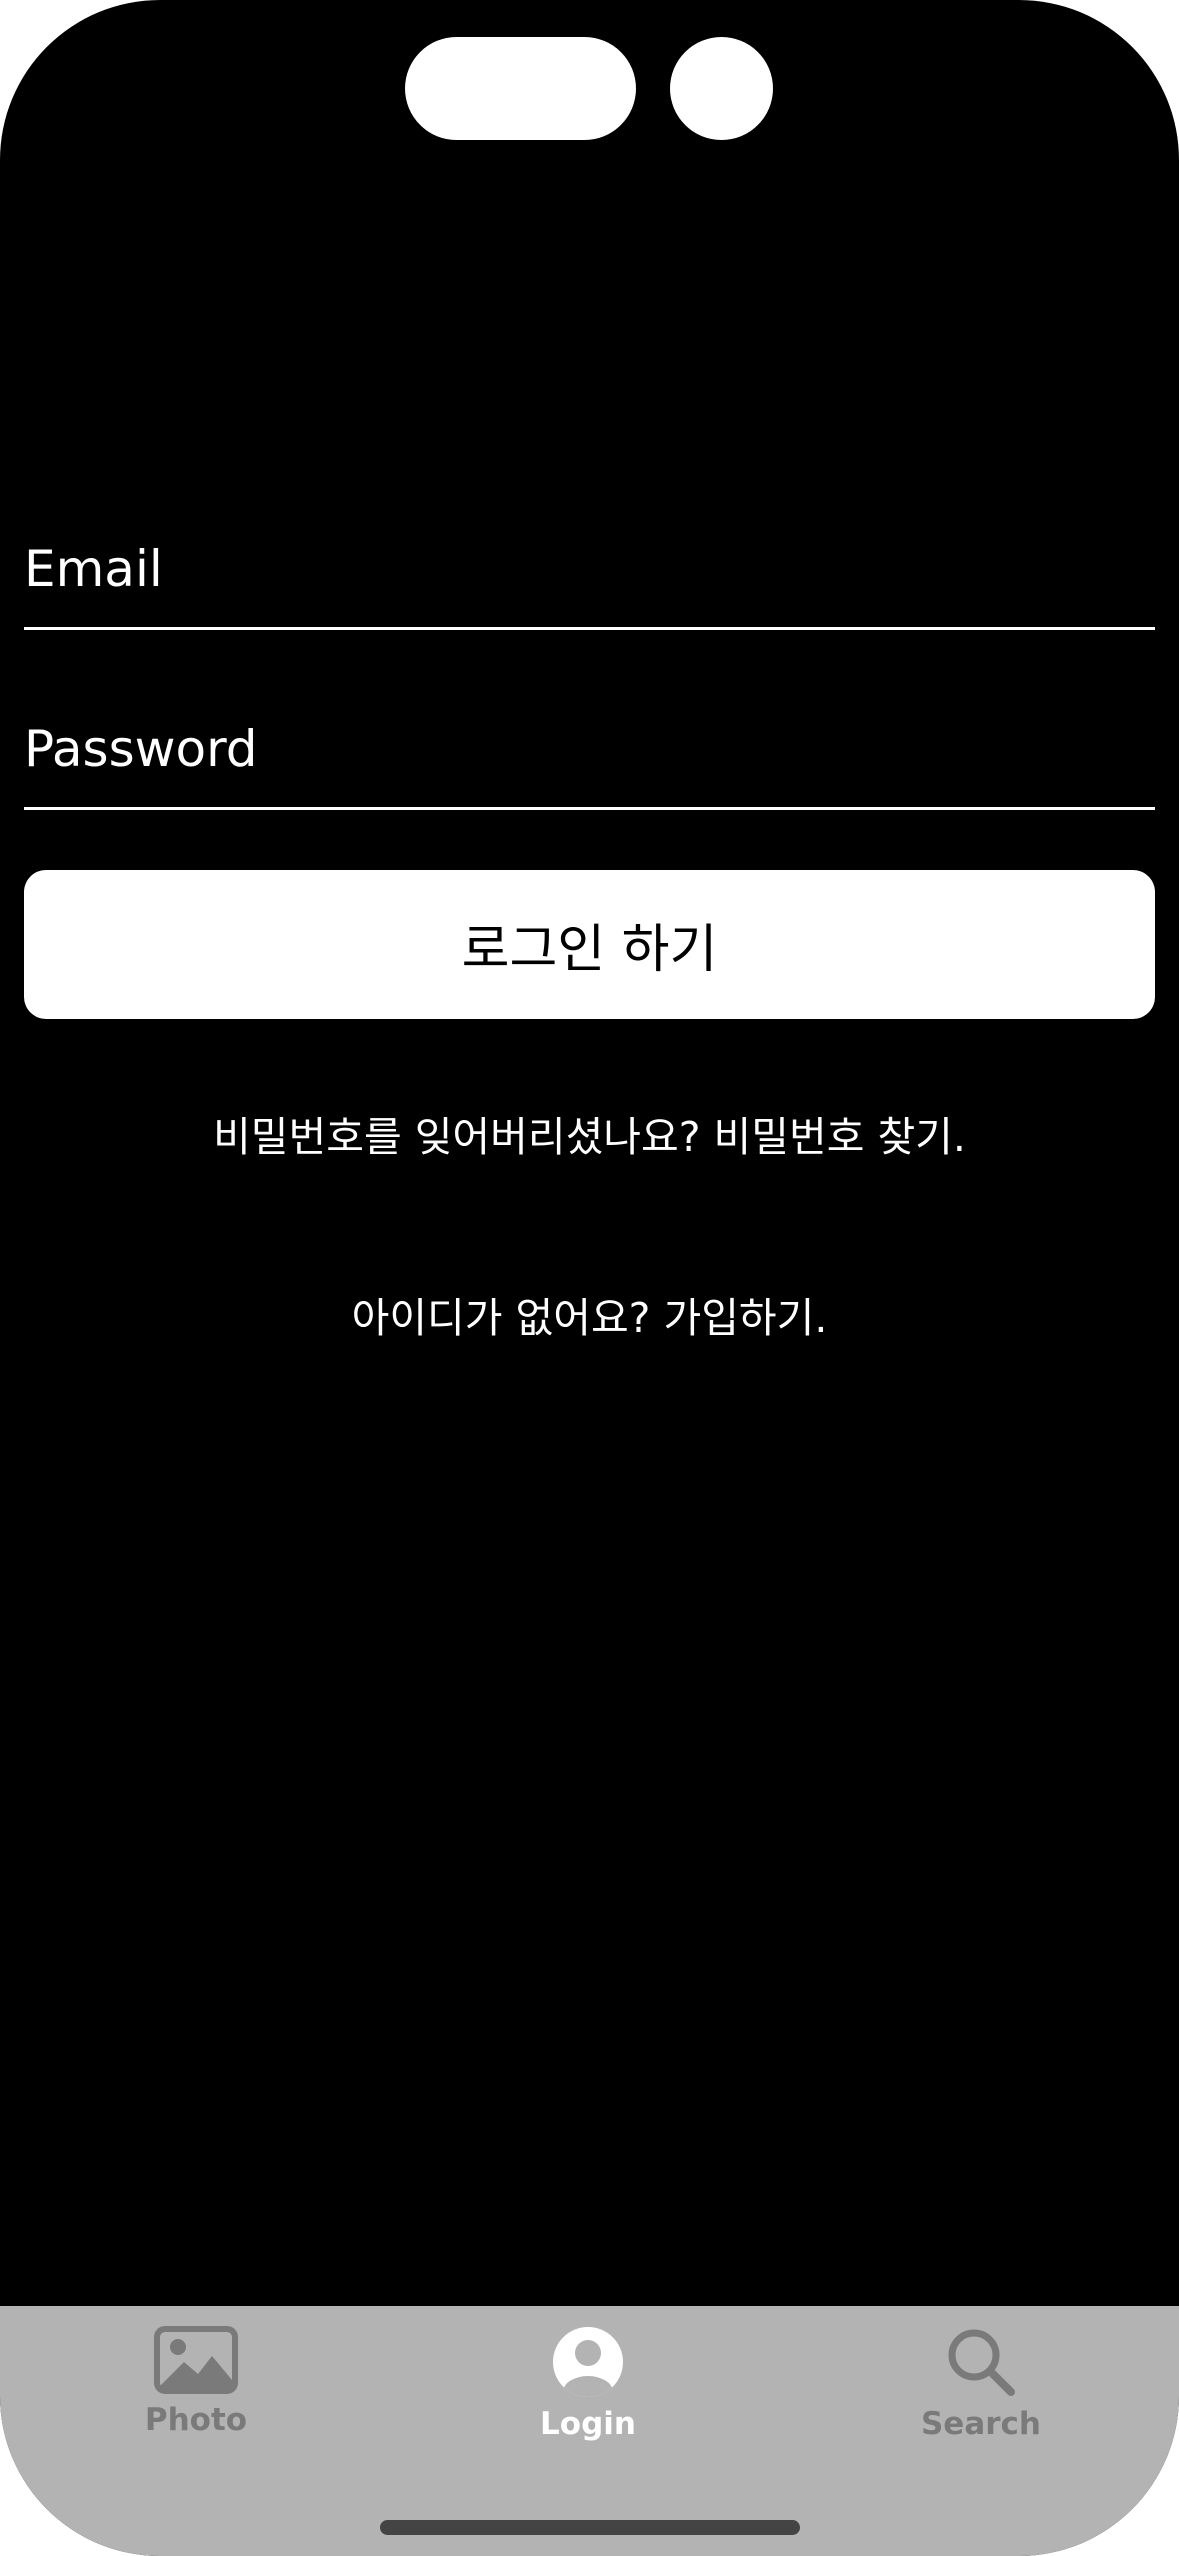 The height and width of the screenshot is (2556, 1179). I want to click on person-circle-icon, so click(588, 2362).